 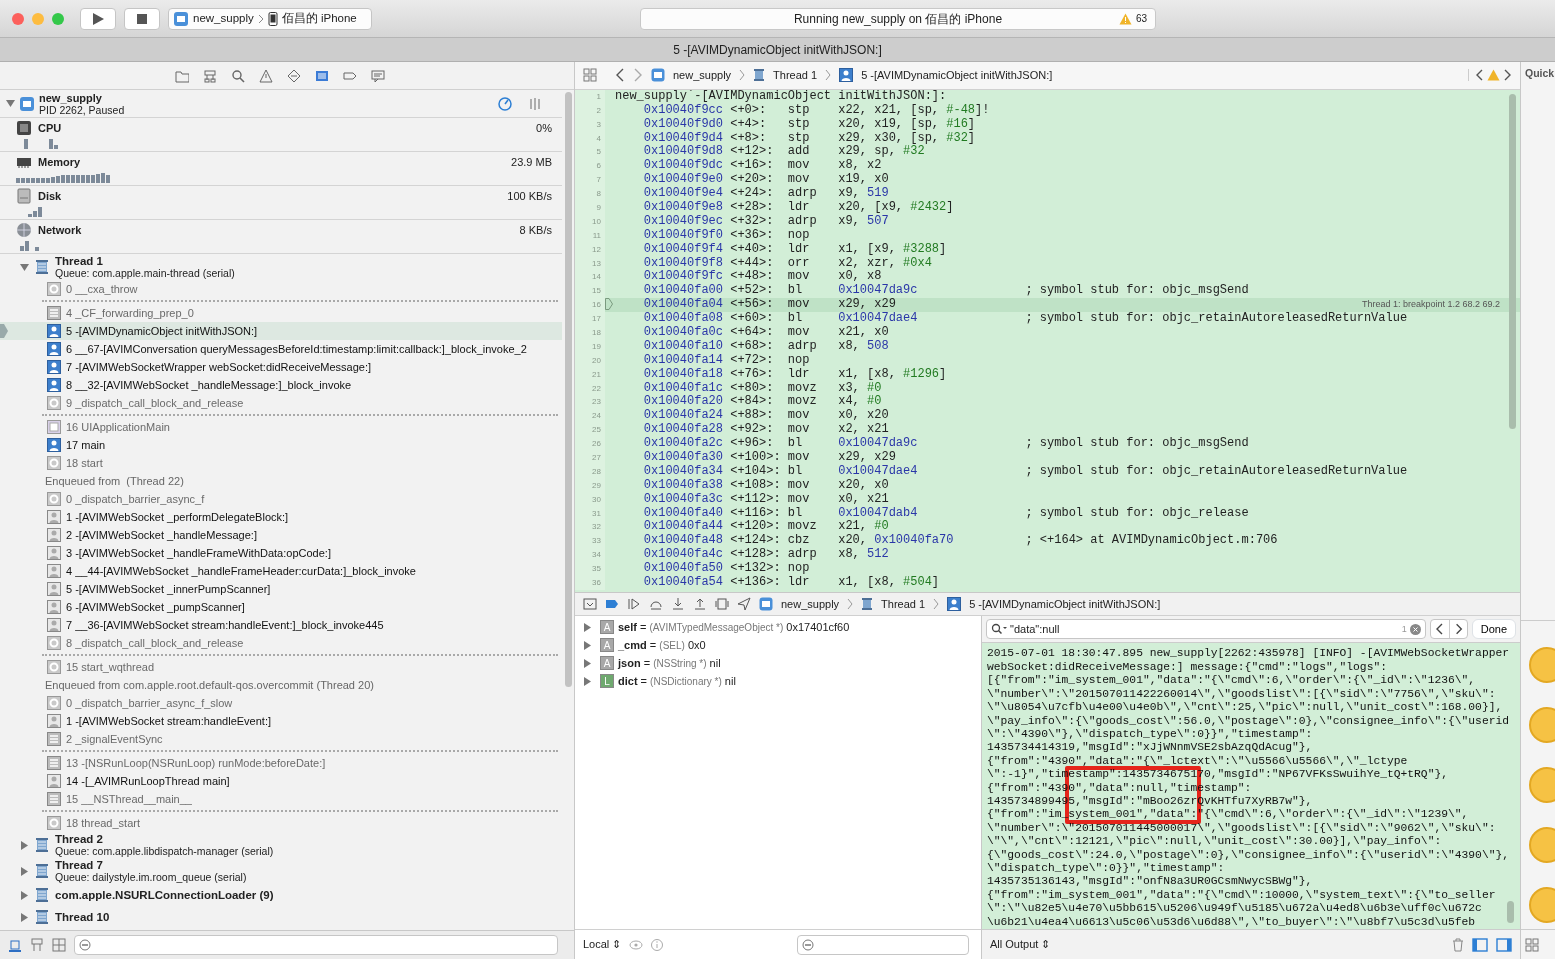 I want to click on list-icon, so click(x=322, y=75).